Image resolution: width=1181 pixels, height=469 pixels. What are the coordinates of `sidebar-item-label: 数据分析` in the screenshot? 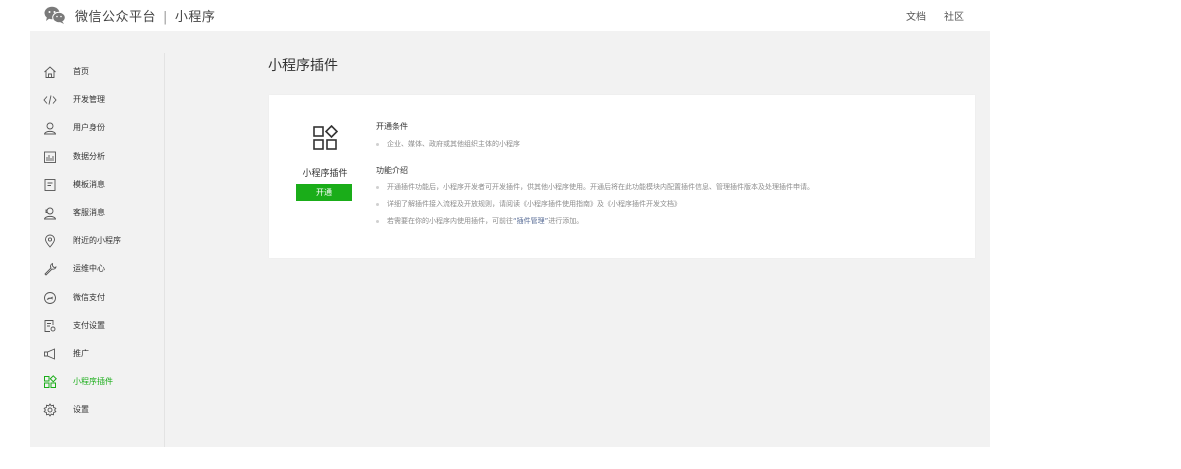 It's located at (89, 156).